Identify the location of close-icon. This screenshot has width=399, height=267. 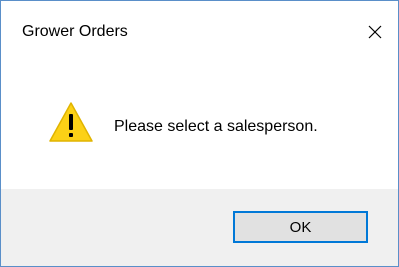
(375, 32).